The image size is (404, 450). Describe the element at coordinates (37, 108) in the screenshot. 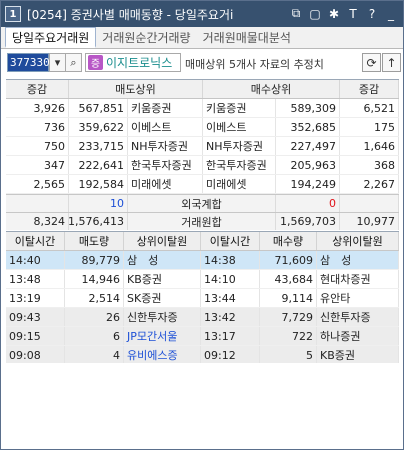

I see `sell-change: 3,926` at that location.